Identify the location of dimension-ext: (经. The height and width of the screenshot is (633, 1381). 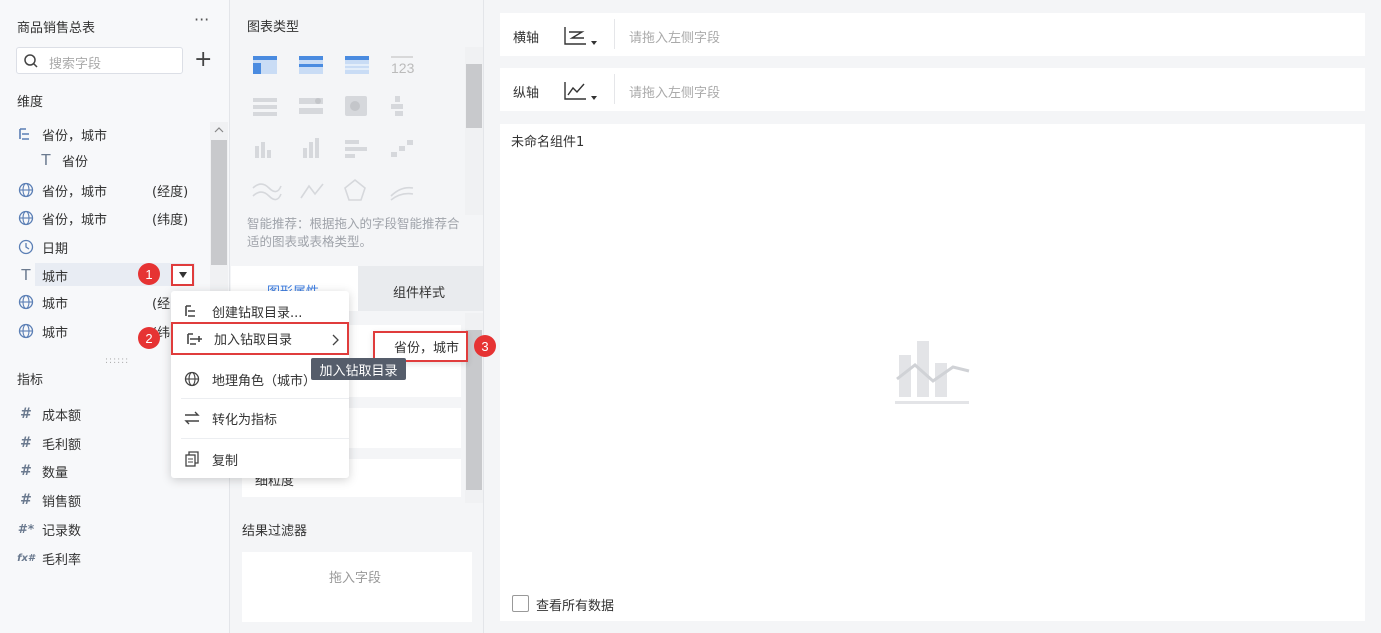
(161, 304).